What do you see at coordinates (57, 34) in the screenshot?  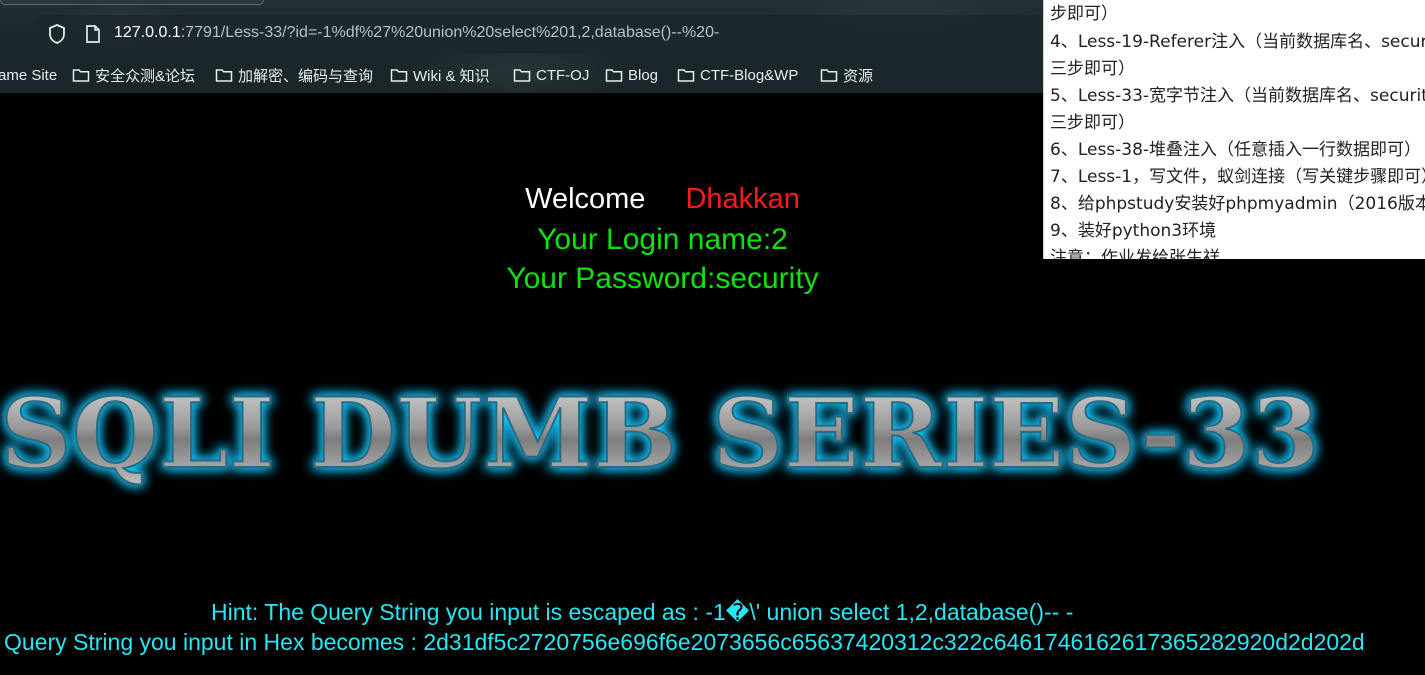 I see `shield-icon` at bounding box center [57, 34].